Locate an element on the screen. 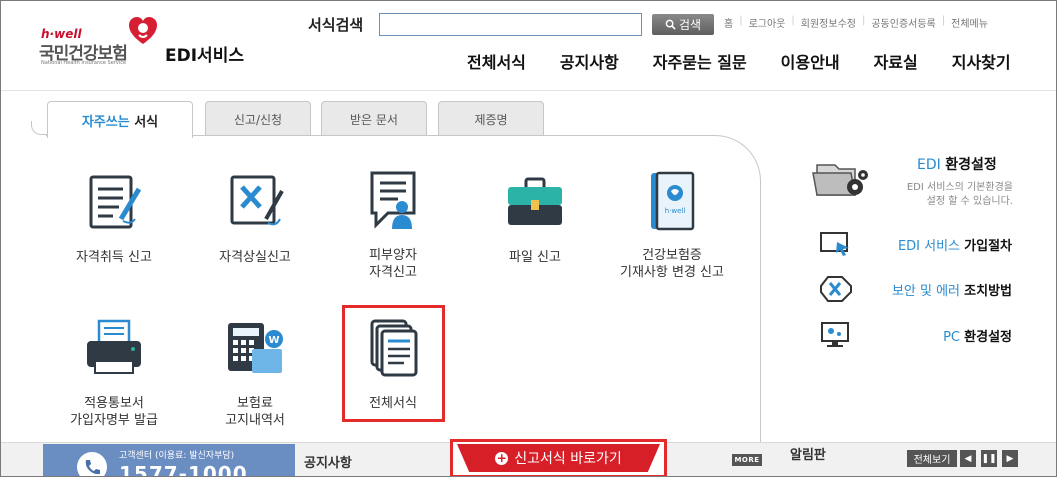  tab-frequent-forms: 자주쓰는 서식 is located at coordinates (120, 119).